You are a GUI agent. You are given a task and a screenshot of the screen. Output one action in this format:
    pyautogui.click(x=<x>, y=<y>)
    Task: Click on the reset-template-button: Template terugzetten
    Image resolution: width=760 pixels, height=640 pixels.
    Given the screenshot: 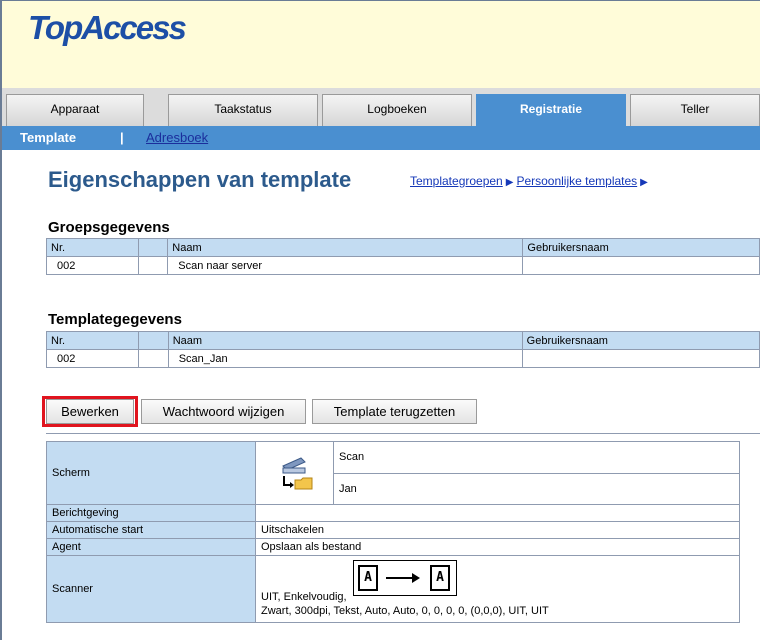 What is the action you would take?
    pyautogui.click(x=394, y=411)
    